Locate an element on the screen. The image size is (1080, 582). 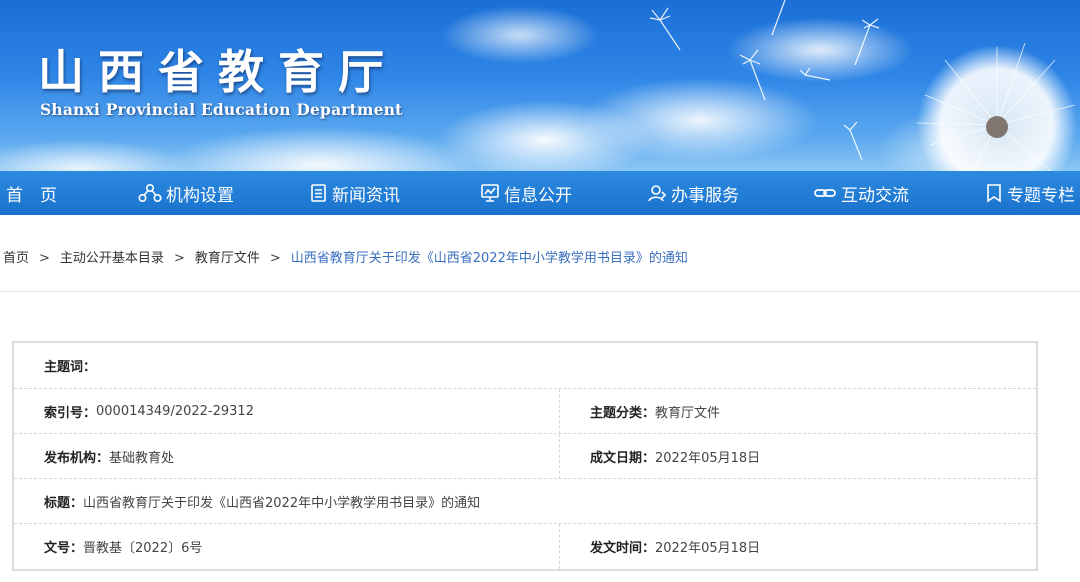
meta-cell-title: 标题： 山西省教育厅关于印发《山西省2022年中小学教学用书目录》的通知 is located at coordinates (262, 501).